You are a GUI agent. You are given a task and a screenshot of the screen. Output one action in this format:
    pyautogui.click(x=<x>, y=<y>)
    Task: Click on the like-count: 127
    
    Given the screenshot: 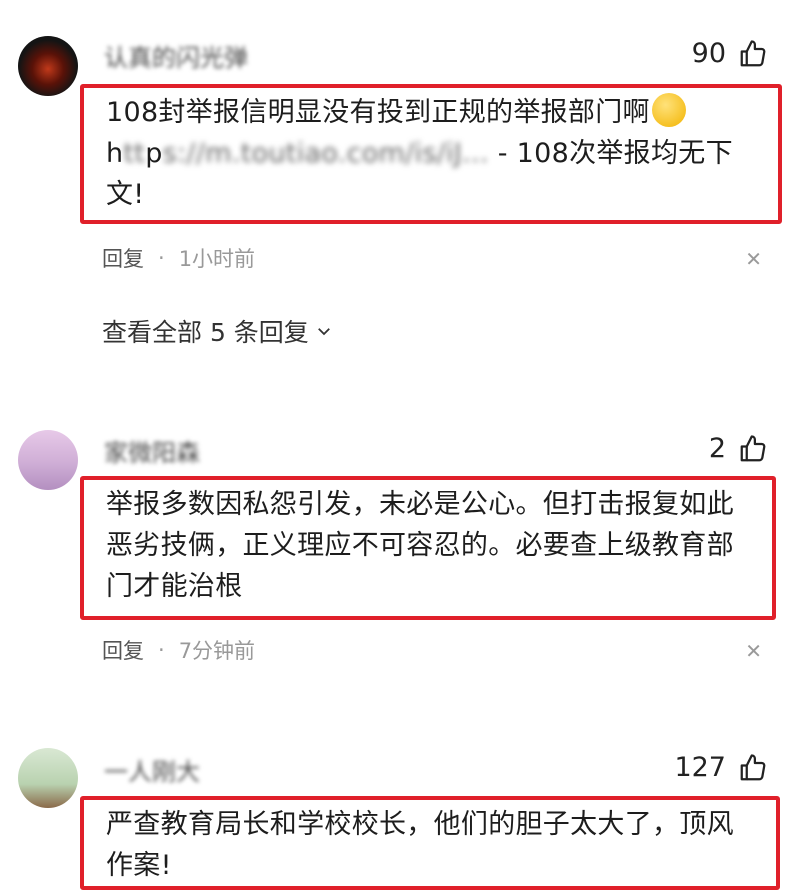 What is the action you would take?
    pyautogui.click(x=700, y=767)
    